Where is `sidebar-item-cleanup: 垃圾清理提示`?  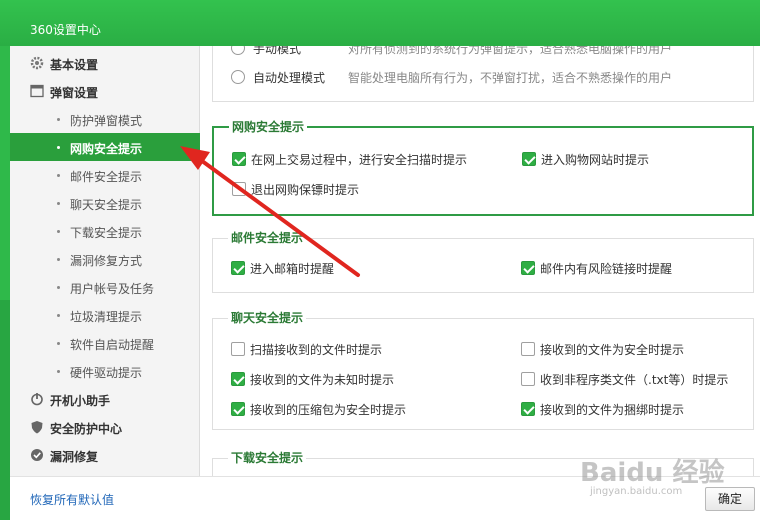
sidebar-item-cleanup: 垃圾清理提示 is located at coordinates (105, 315).